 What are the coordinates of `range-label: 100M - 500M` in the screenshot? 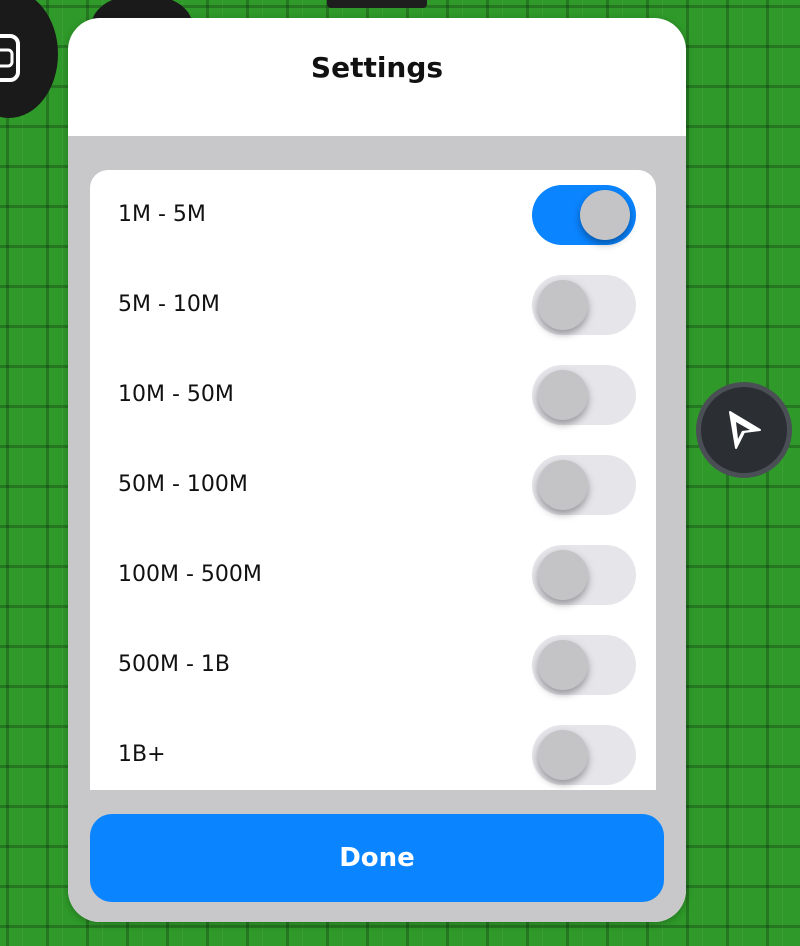 It's located at (190, 574).